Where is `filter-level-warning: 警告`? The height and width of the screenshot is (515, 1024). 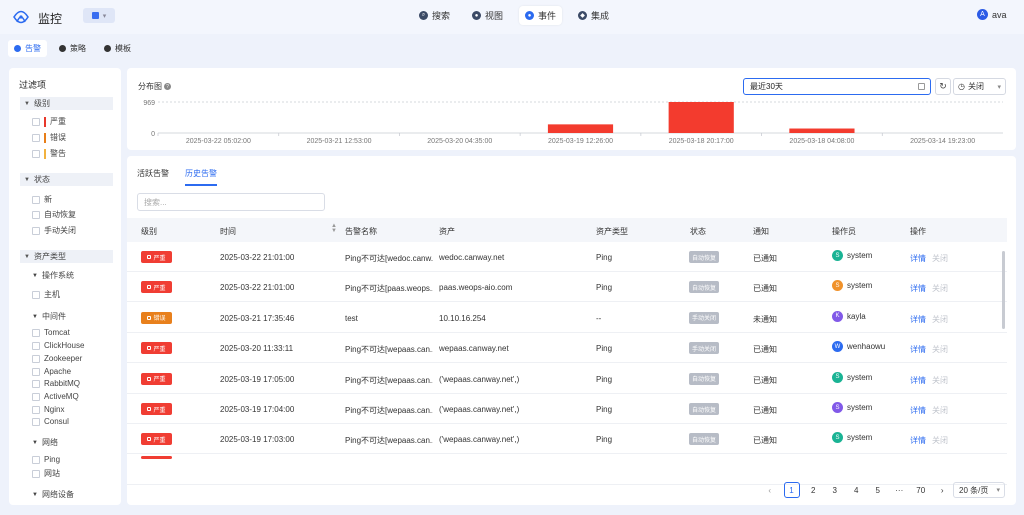 filter-level-warning: 警告 is located at coordinates (49, 153).